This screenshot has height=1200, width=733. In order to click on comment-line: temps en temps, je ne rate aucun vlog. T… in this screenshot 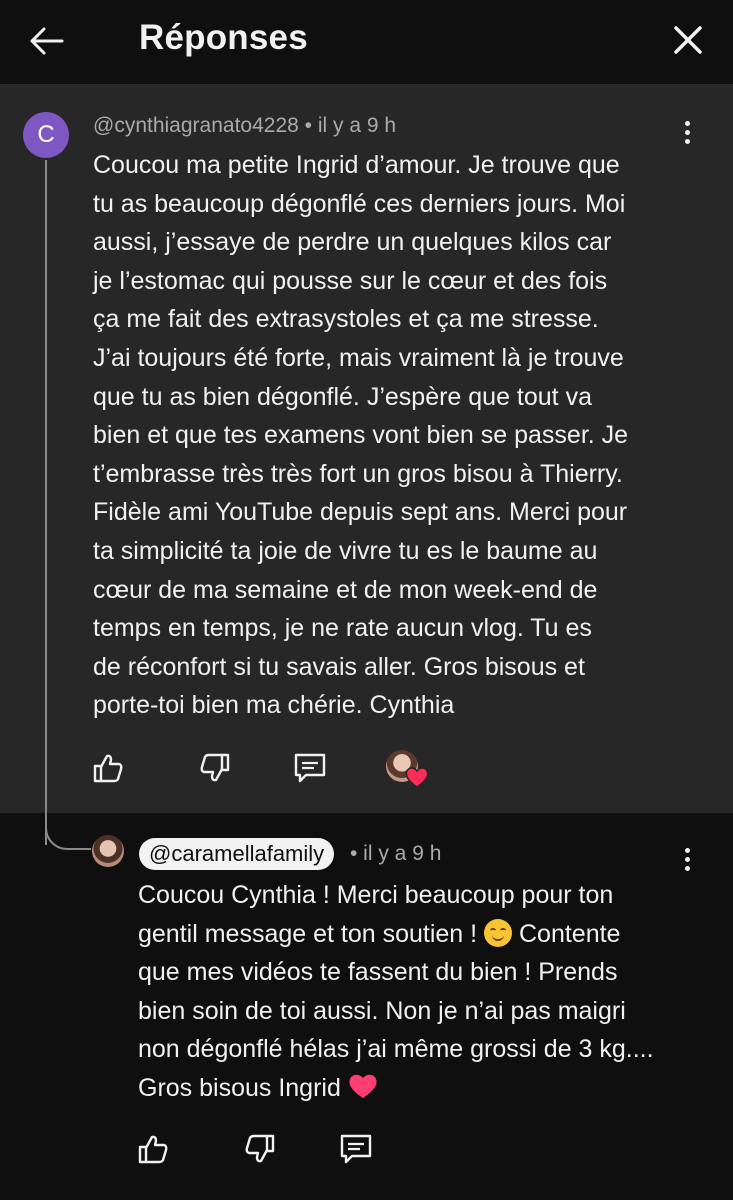, I will do `click(342, 628)`.